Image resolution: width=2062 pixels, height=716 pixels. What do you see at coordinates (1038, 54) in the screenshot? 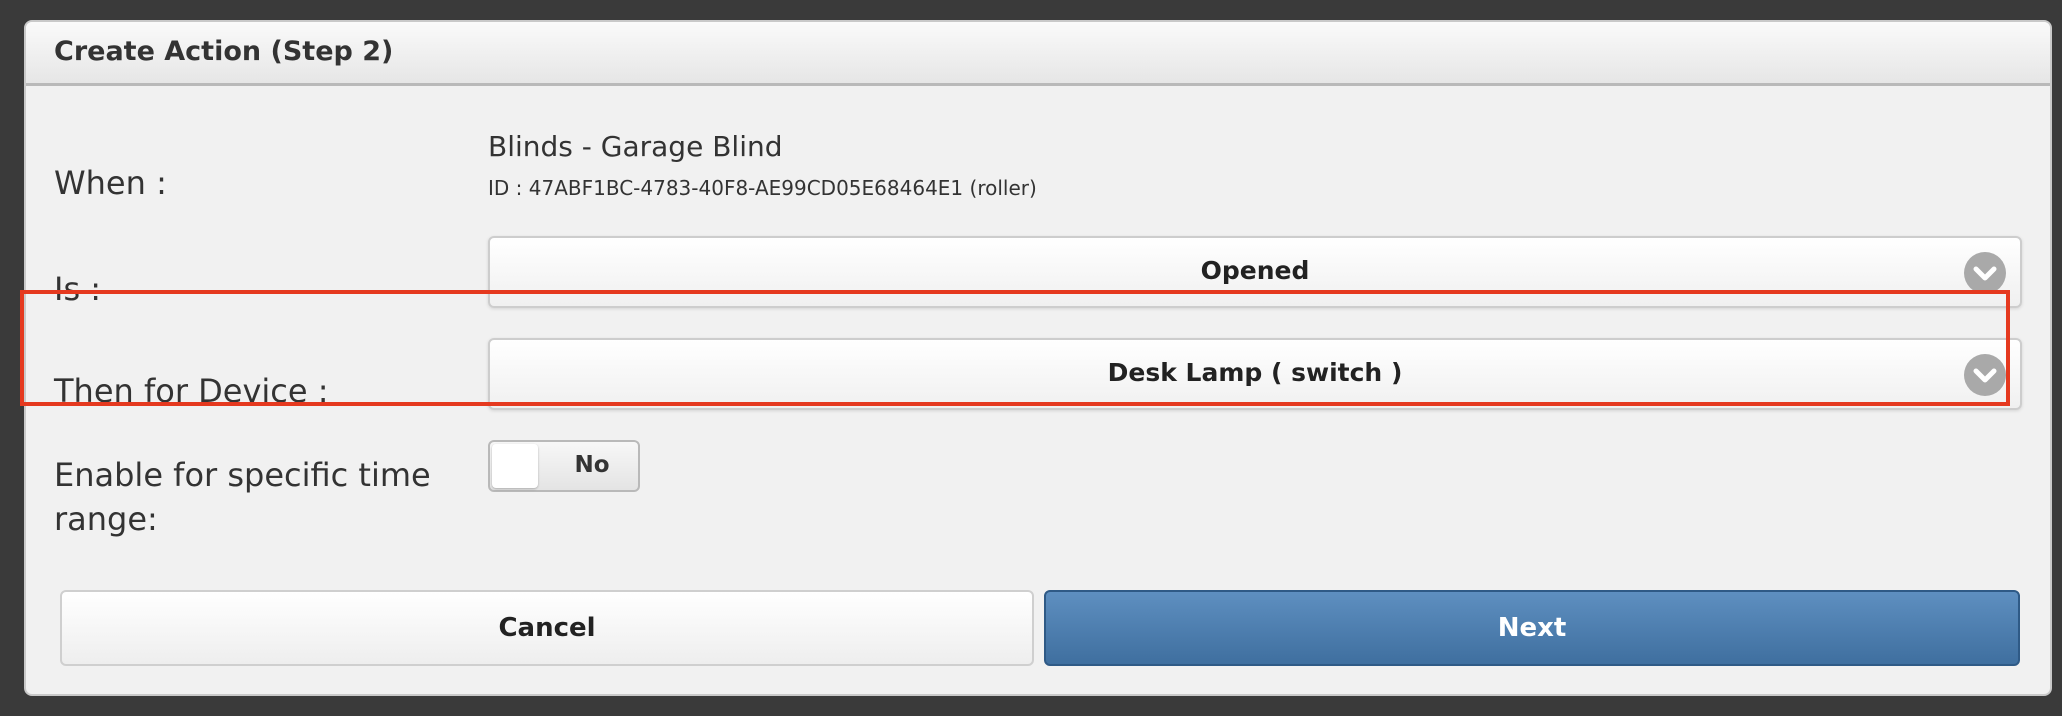
I see `dialog-header: Create Action (Step 2)` at bounding box center [1038, 54].